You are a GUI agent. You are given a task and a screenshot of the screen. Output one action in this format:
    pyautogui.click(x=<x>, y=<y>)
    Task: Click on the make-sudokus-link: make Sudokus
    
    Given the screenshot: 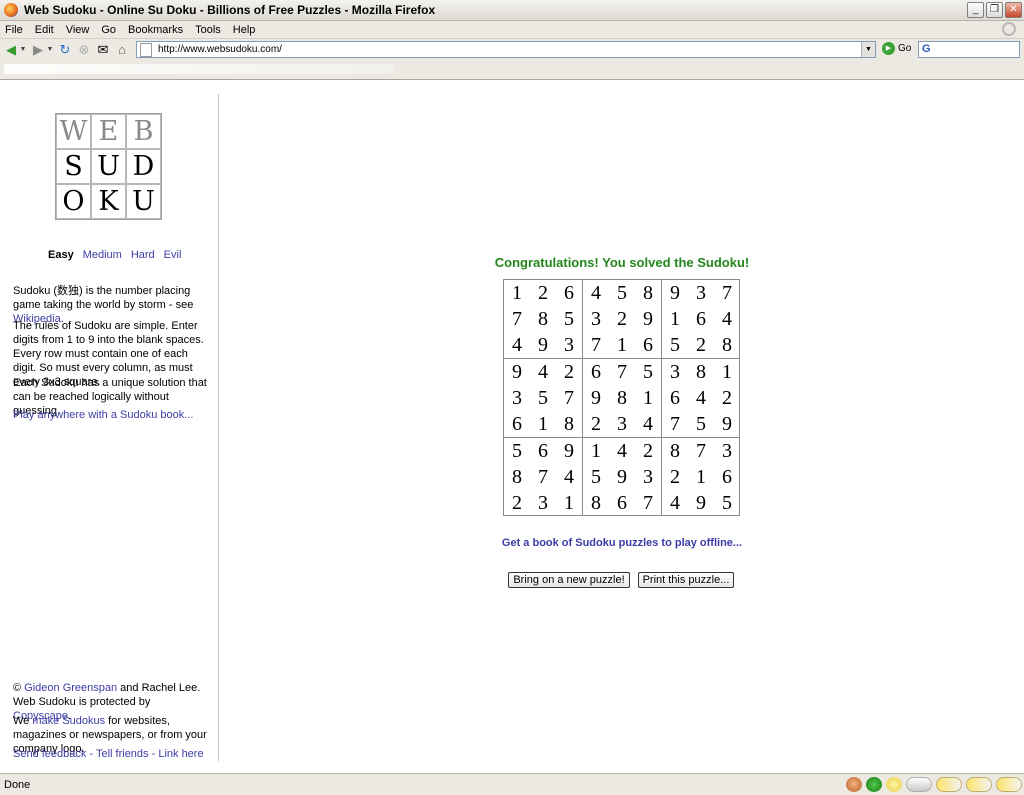 What is the action you would take?
    pyautogui.click(x=68, y=721)
    